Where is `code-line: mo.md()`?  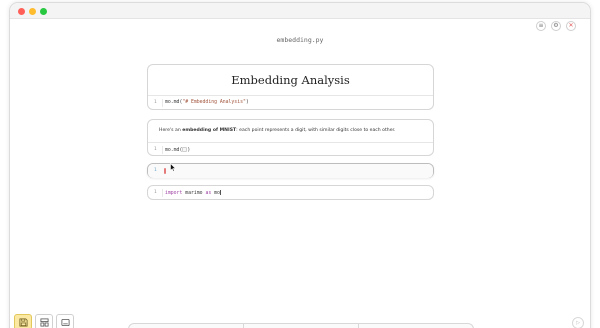 code-line: mo.md() is located at coordinates (177, 150).